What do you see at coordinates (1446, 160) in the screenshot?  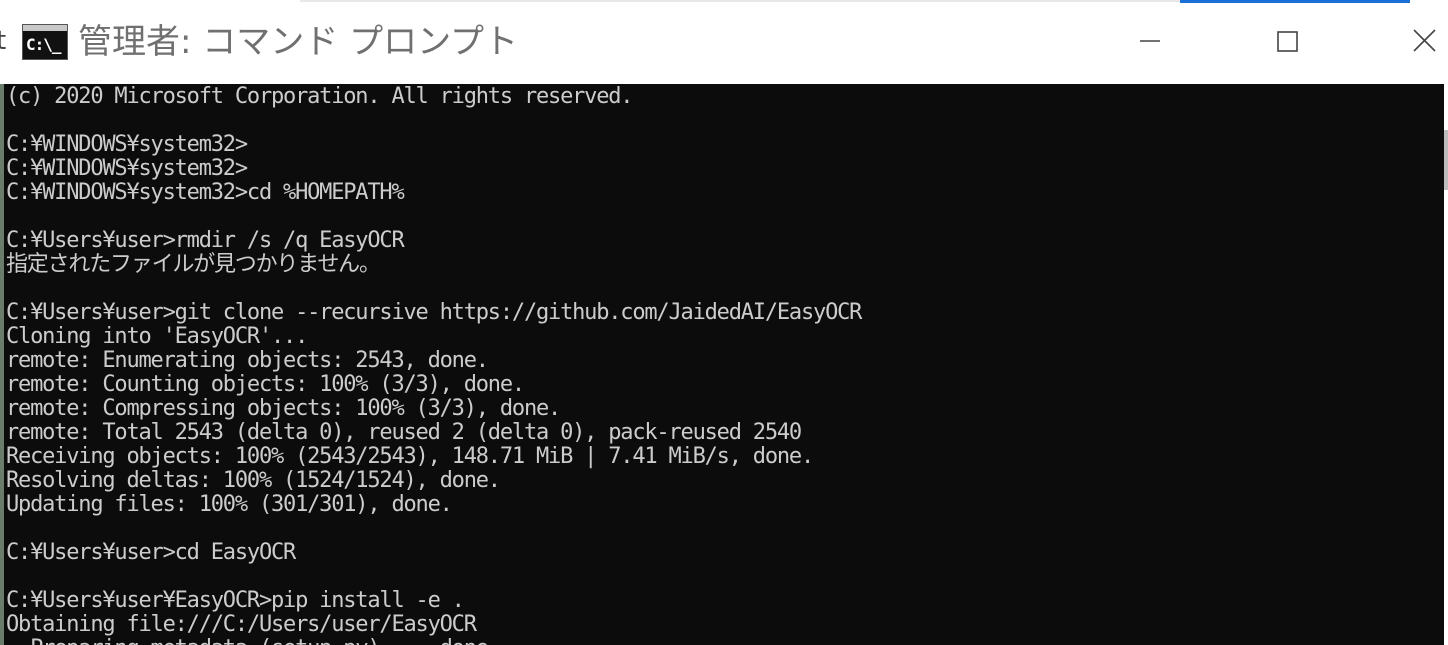 I see `scrollbar-thumb` at bounding box center [1446, 160].